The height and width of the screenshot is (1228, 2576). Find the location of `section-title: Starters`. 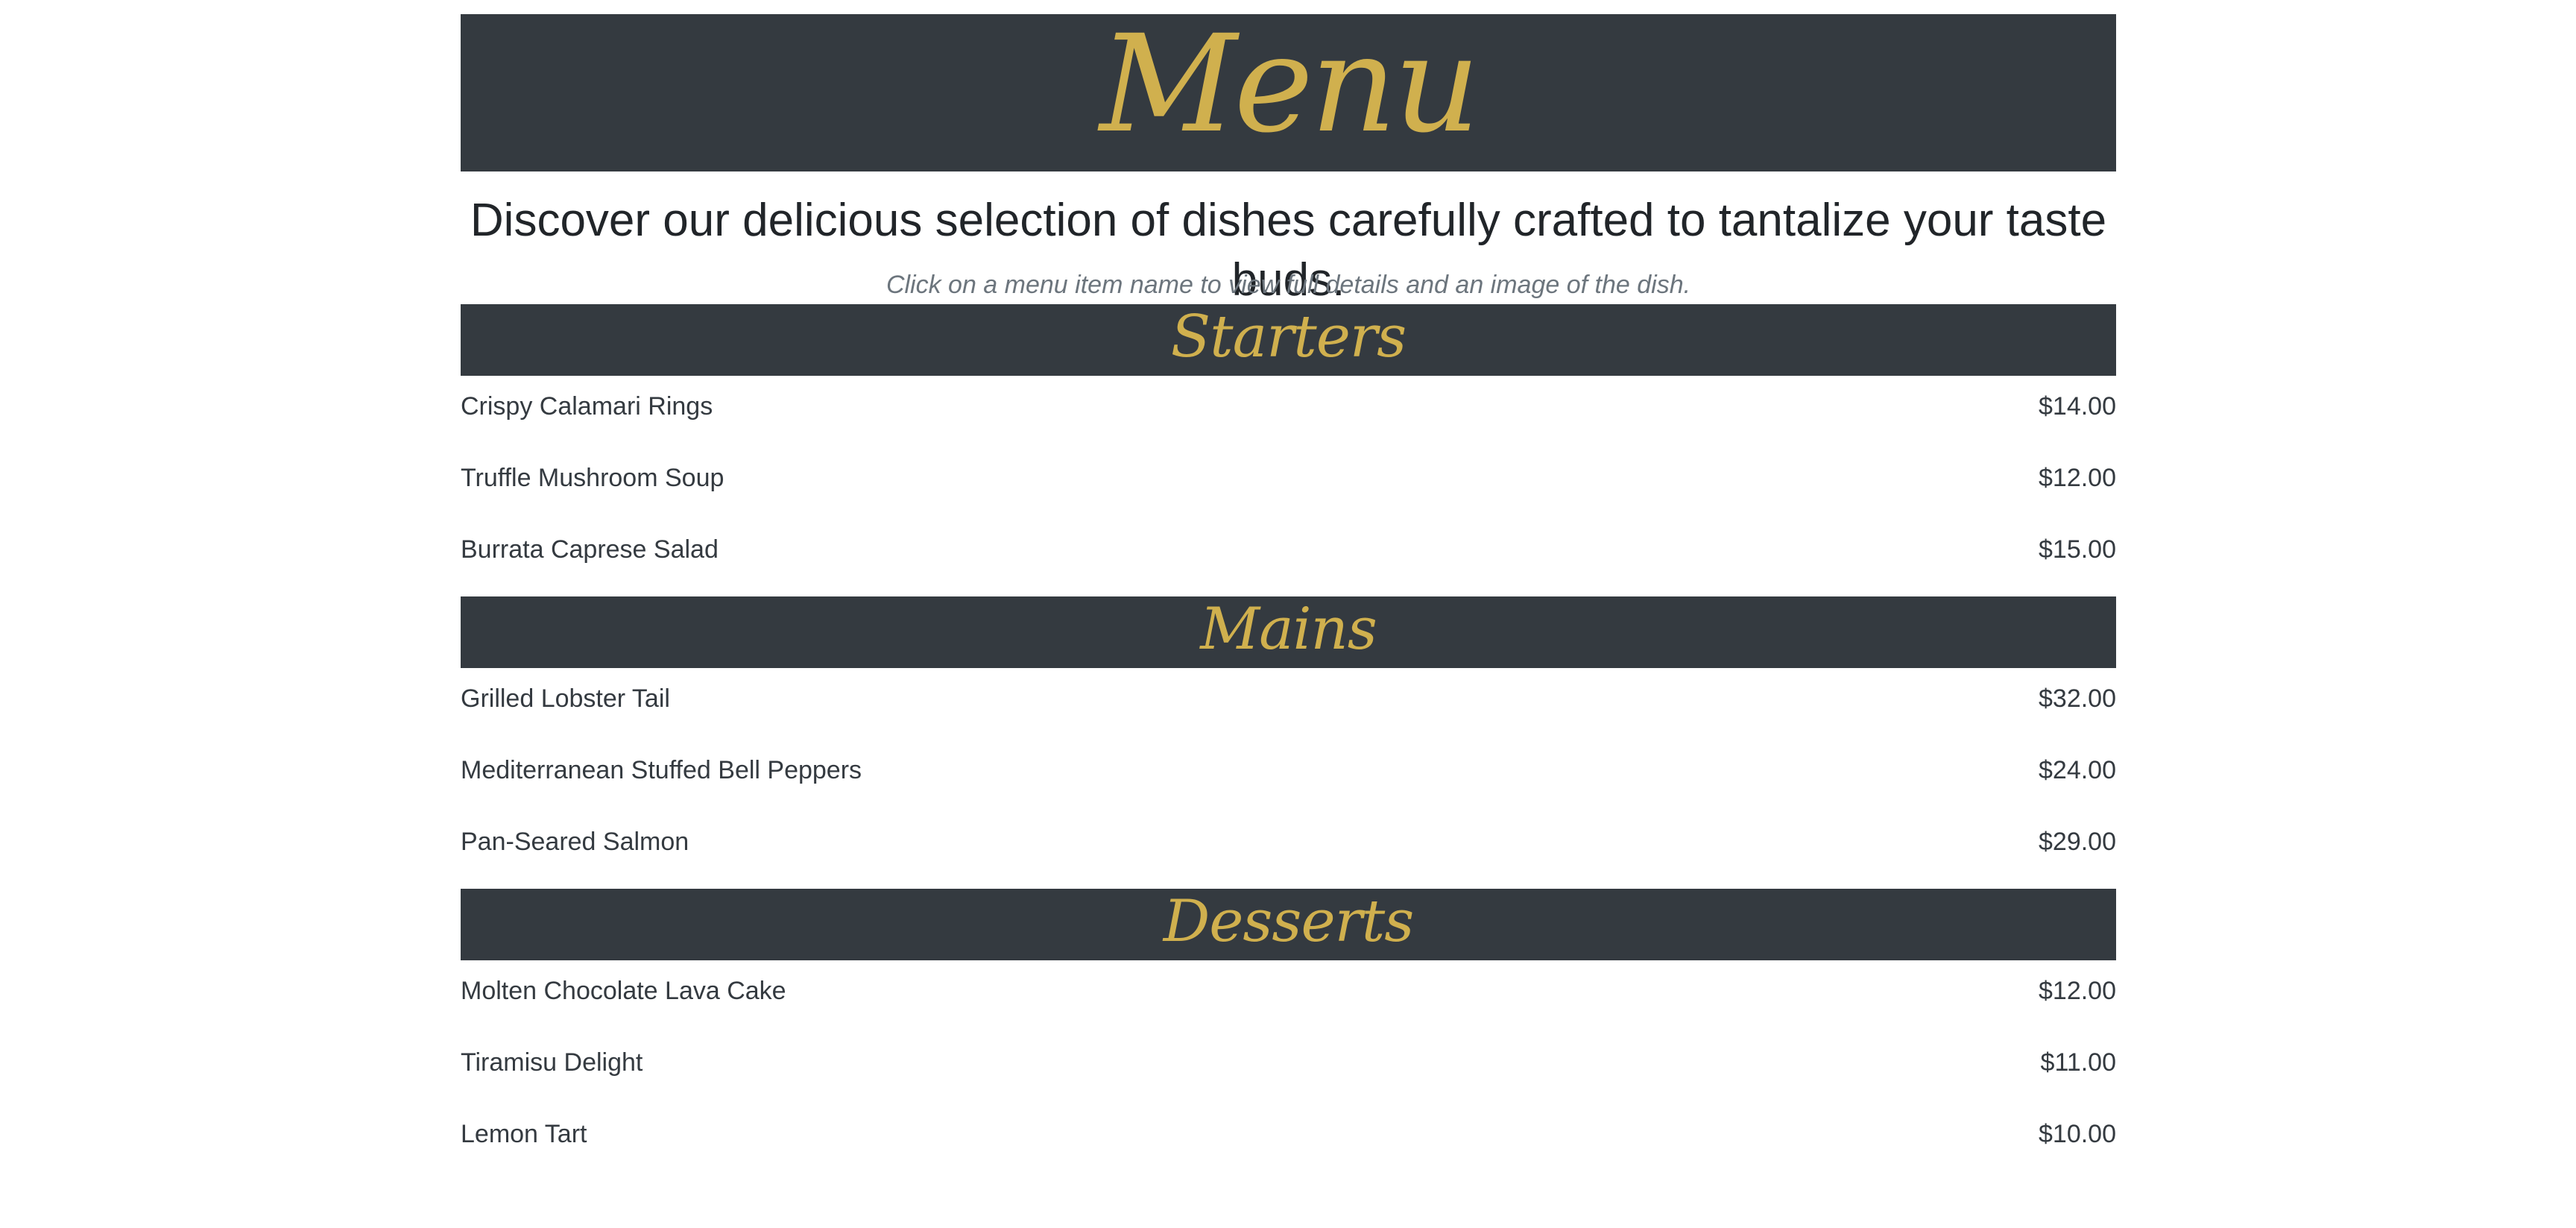

section-title: Starters is located at coordinates (1288, 337).